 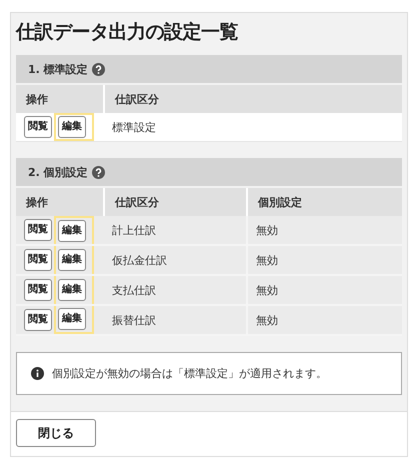 What do you see at coordinates (324, 201) in the screenshot?
I see `column-header: 個別設定` at bounding box center [324, 201].